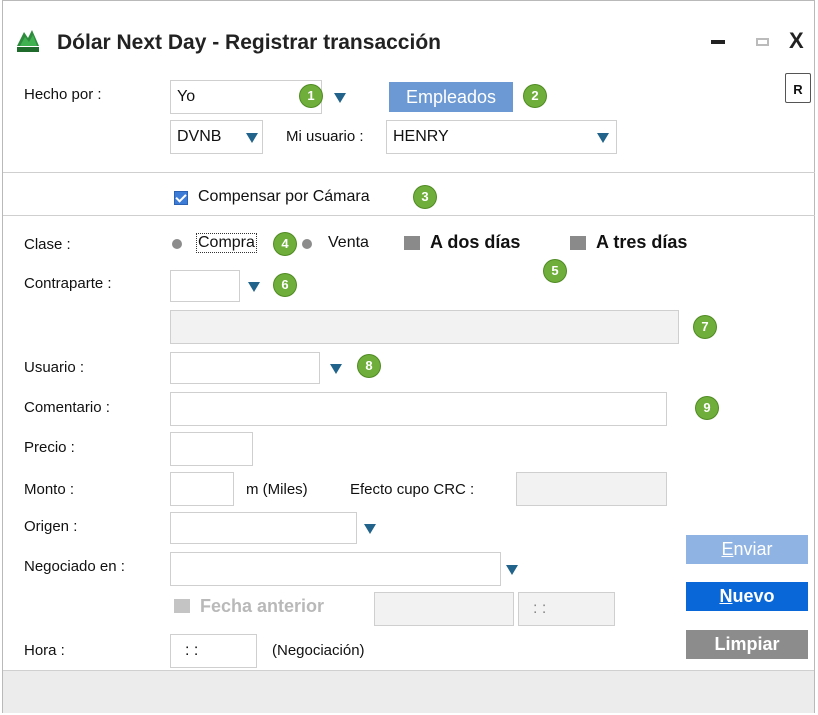 This screenshot has width=818, height=715. I want to click on fecha-anterior-date-field, so click(444, 609).